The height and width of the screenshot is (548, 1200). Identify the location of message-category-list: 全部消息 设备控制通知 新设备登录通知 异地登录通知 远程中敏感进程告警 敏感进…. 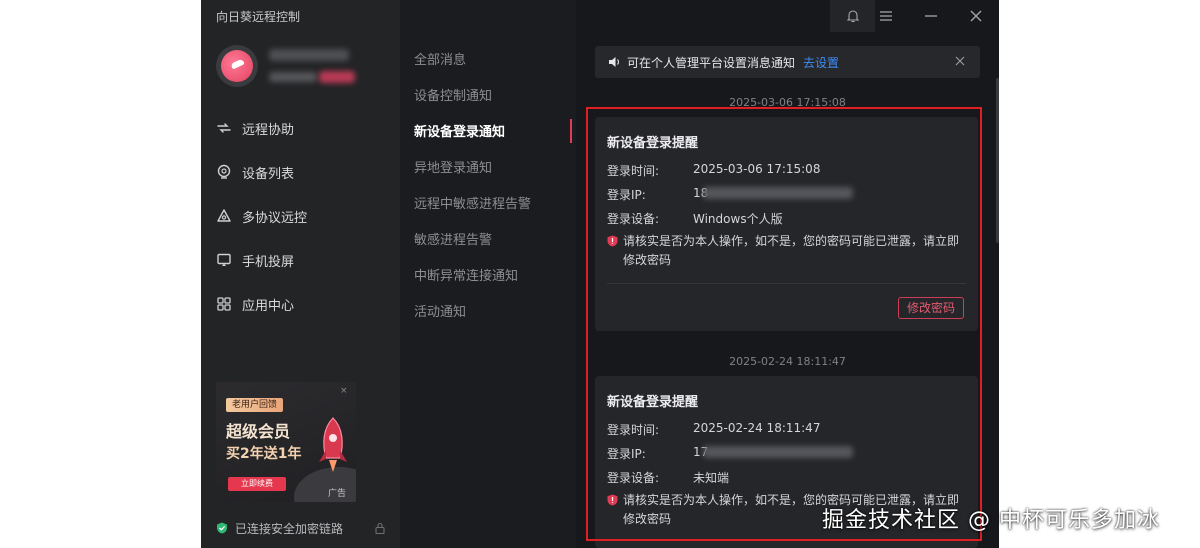
(488, 274).